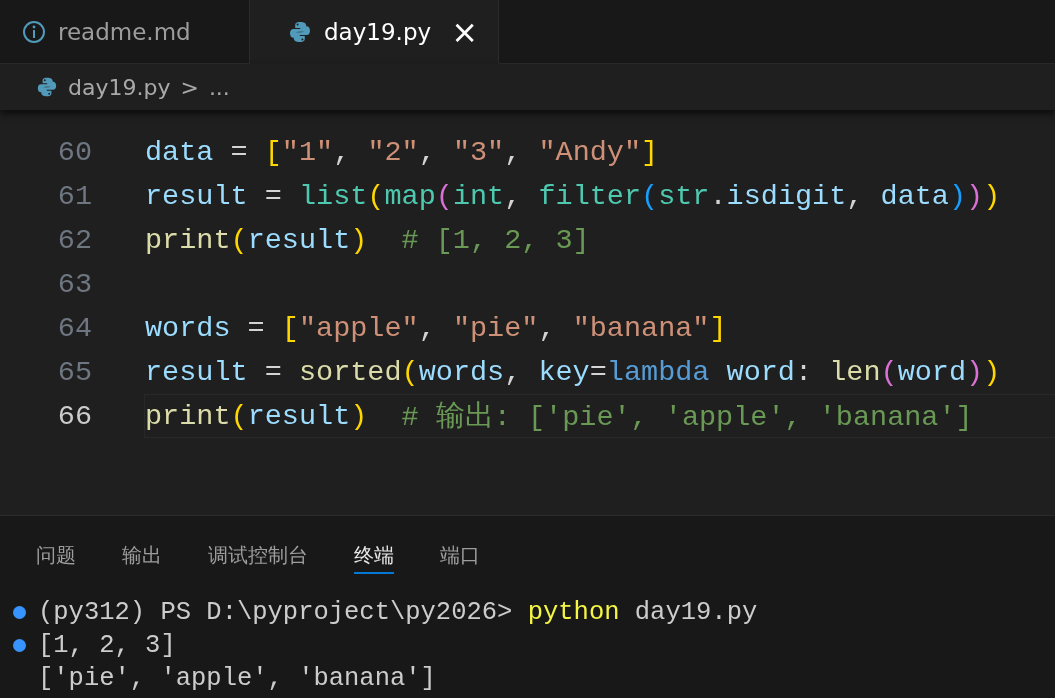  What do you see at coordinates (564, 372) in the screenshot?
I see `code-variable: key` at bounding box center [564, 372].